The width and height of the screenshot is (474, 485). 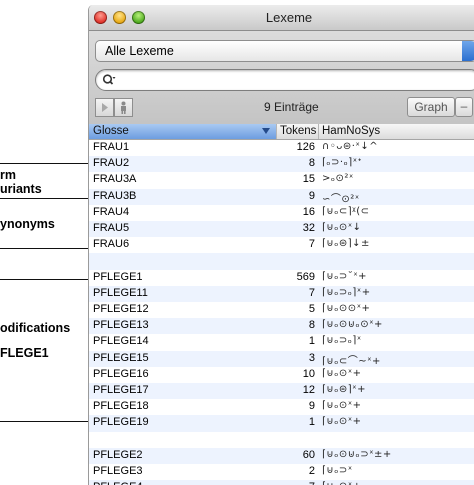 What do you see at coordinates (27, 224) in the screenshot?
I see `annotation-synonyms: ynonyms` at bounding box center [27, 224].